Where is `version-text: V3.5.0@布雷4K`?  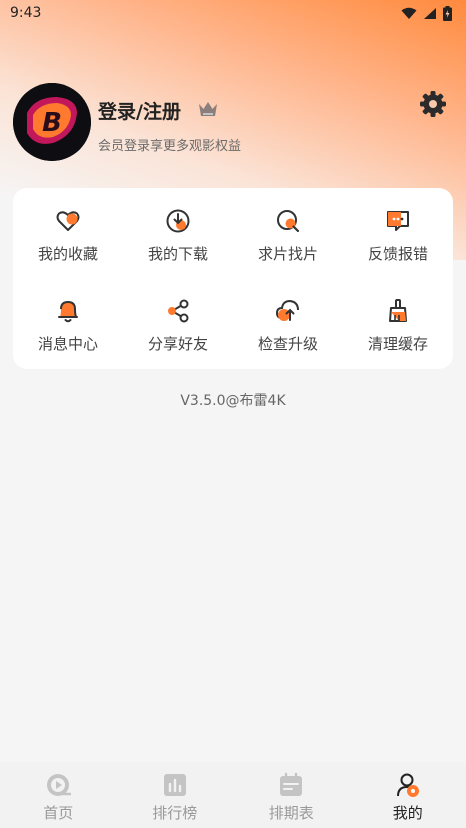 version-text: V3.5.0@布雷4K is located at coordinates (233, 401).